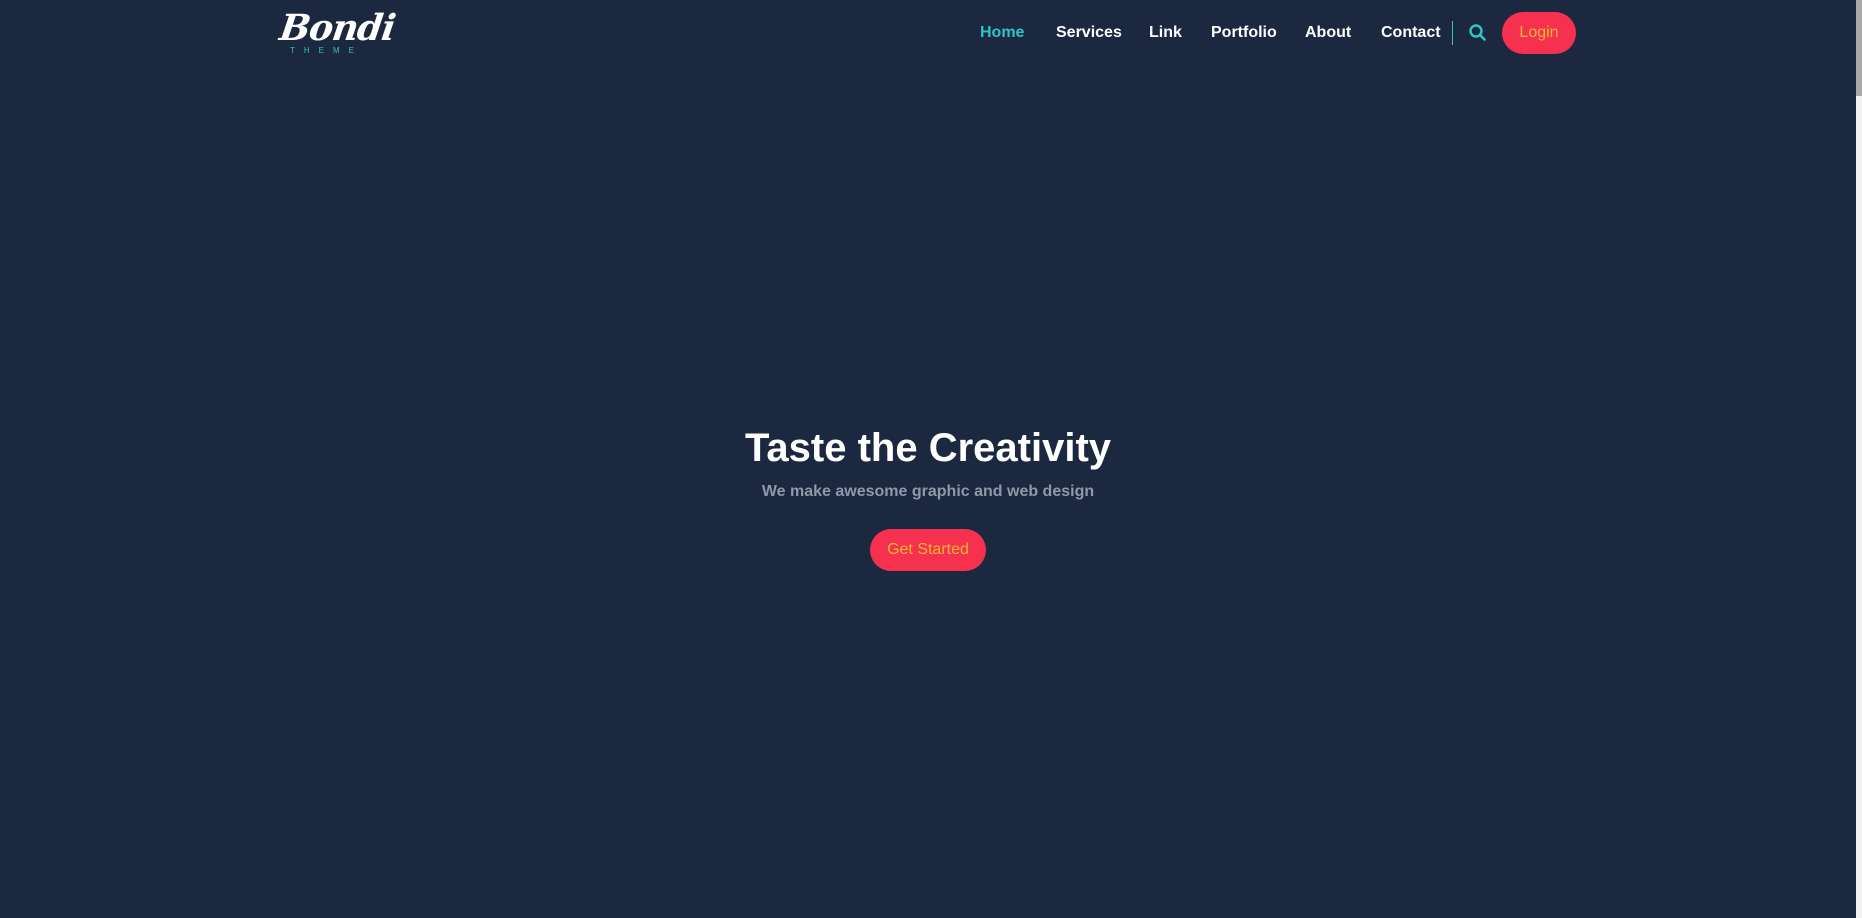  Describe the element at coordinates (1411, 33) in the screenshot. I see `nav-item-contact: Contact` at that location.